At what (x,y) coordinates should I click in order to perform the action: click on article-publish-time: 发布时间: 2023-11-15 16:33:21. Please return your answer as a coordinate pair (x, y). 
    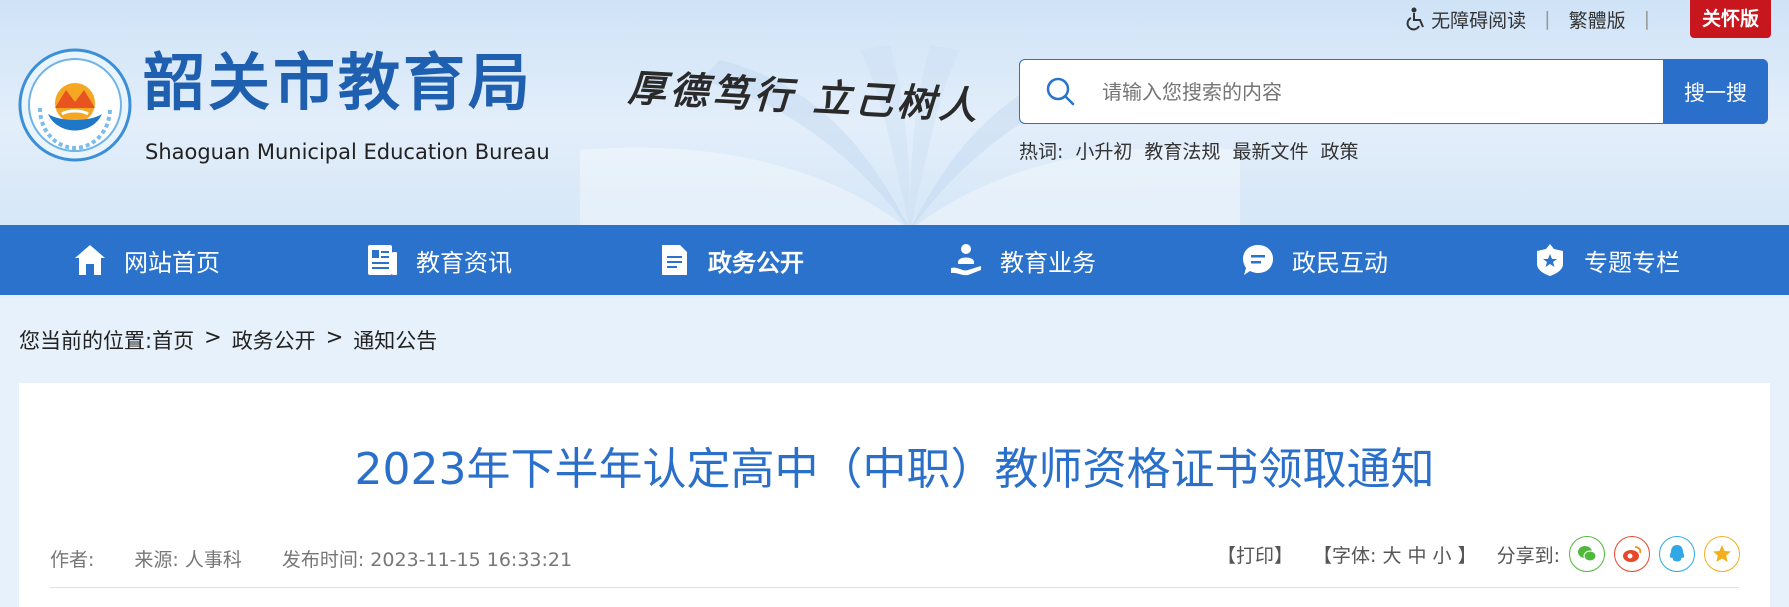
    Looking at the image, I should click on (427, 560).